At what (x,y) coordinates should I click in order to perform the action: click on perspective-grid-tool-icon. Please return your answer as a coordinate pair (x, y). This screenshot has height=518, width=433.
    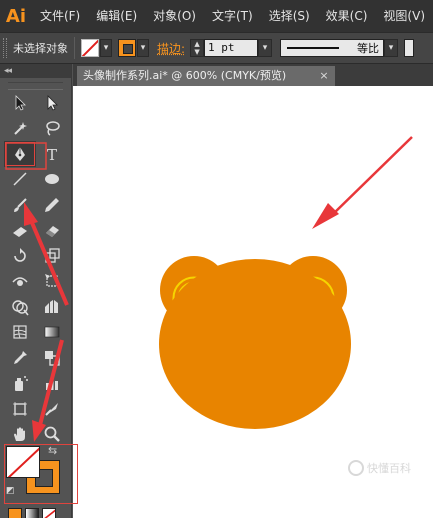
    Looking at the image, I should click on (52, 307).